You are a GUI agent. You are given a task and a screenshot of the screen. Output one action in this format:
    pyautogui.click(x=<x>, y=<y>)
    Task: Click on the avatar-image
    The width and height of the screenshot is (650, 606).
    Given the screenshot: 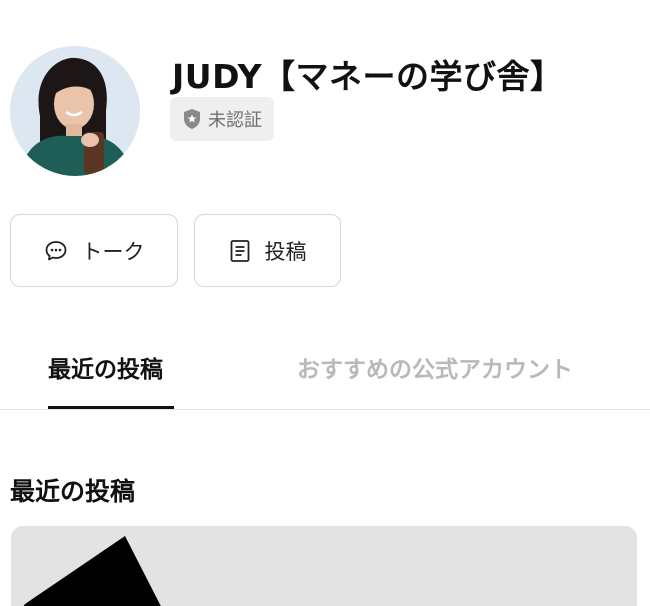 What is the action you would take?
    pyautogui.click(x=75, y=111)
    